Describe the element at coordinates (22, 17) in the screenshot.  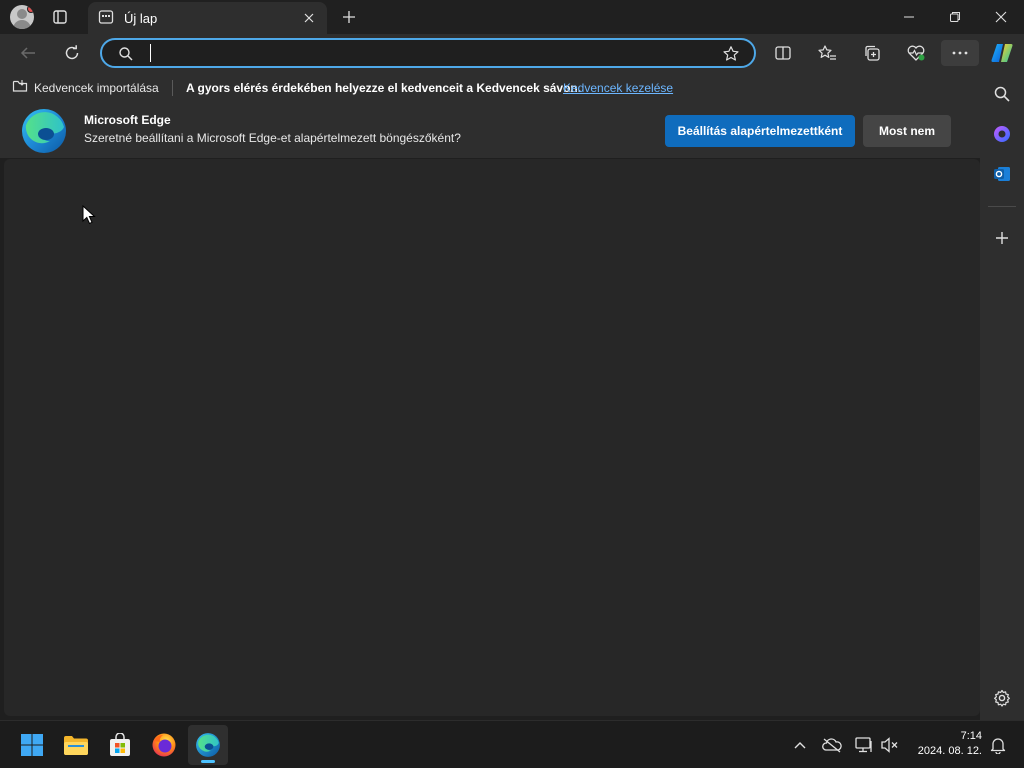
I see `profile-icon` at that location.